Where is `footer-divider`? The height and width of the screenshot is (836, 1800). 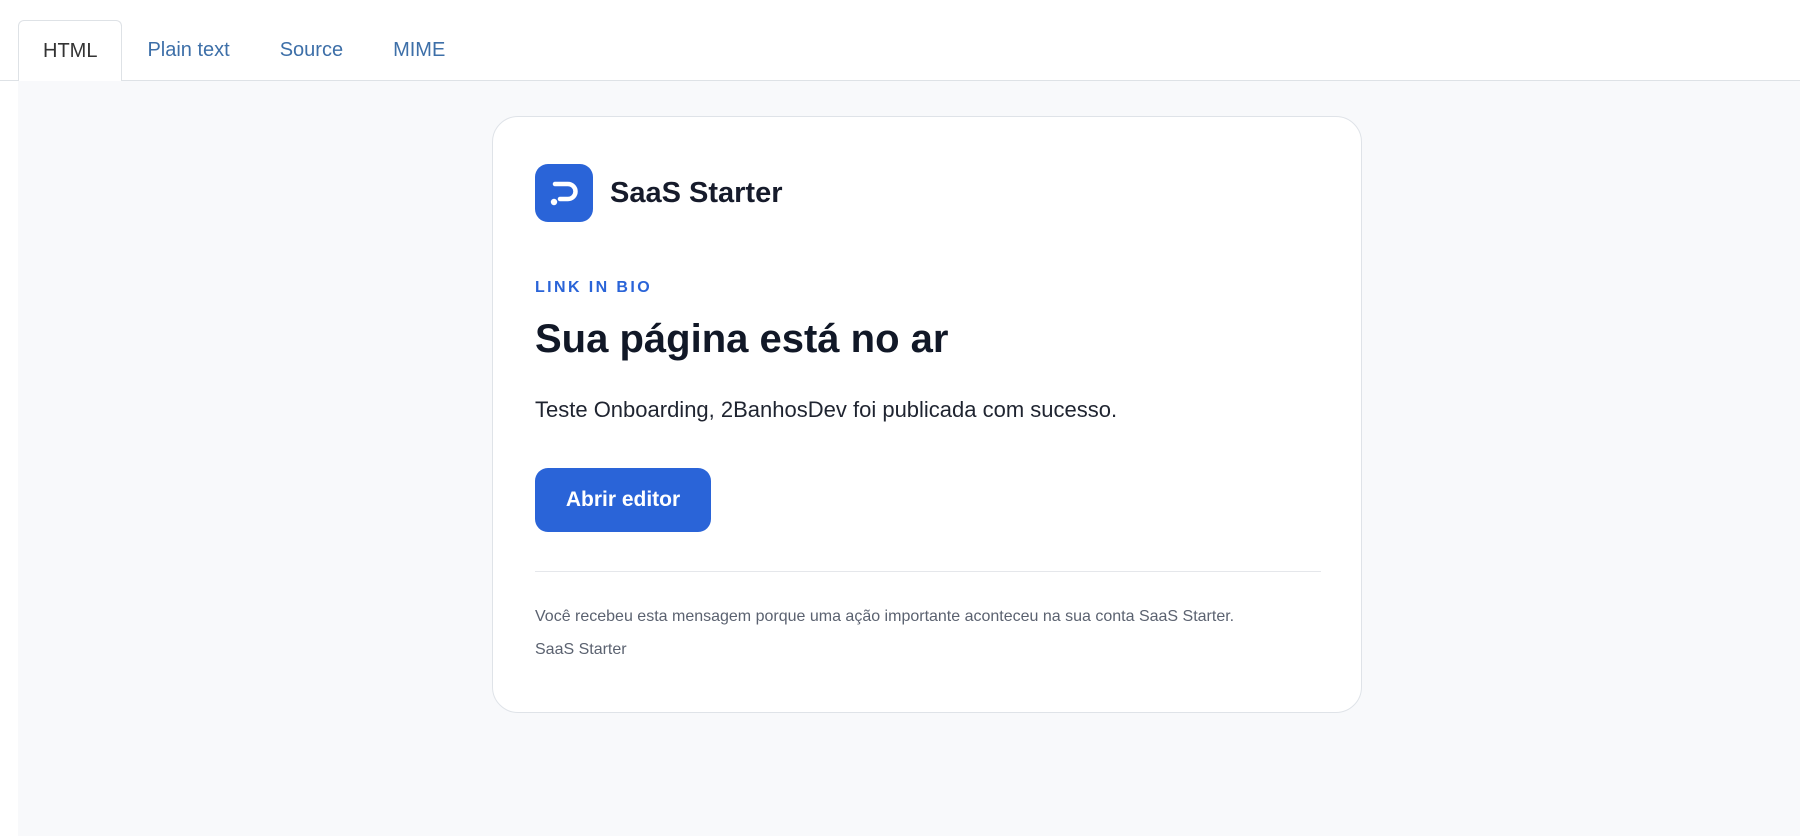
footer-divider is located at coordinates (928, 571).